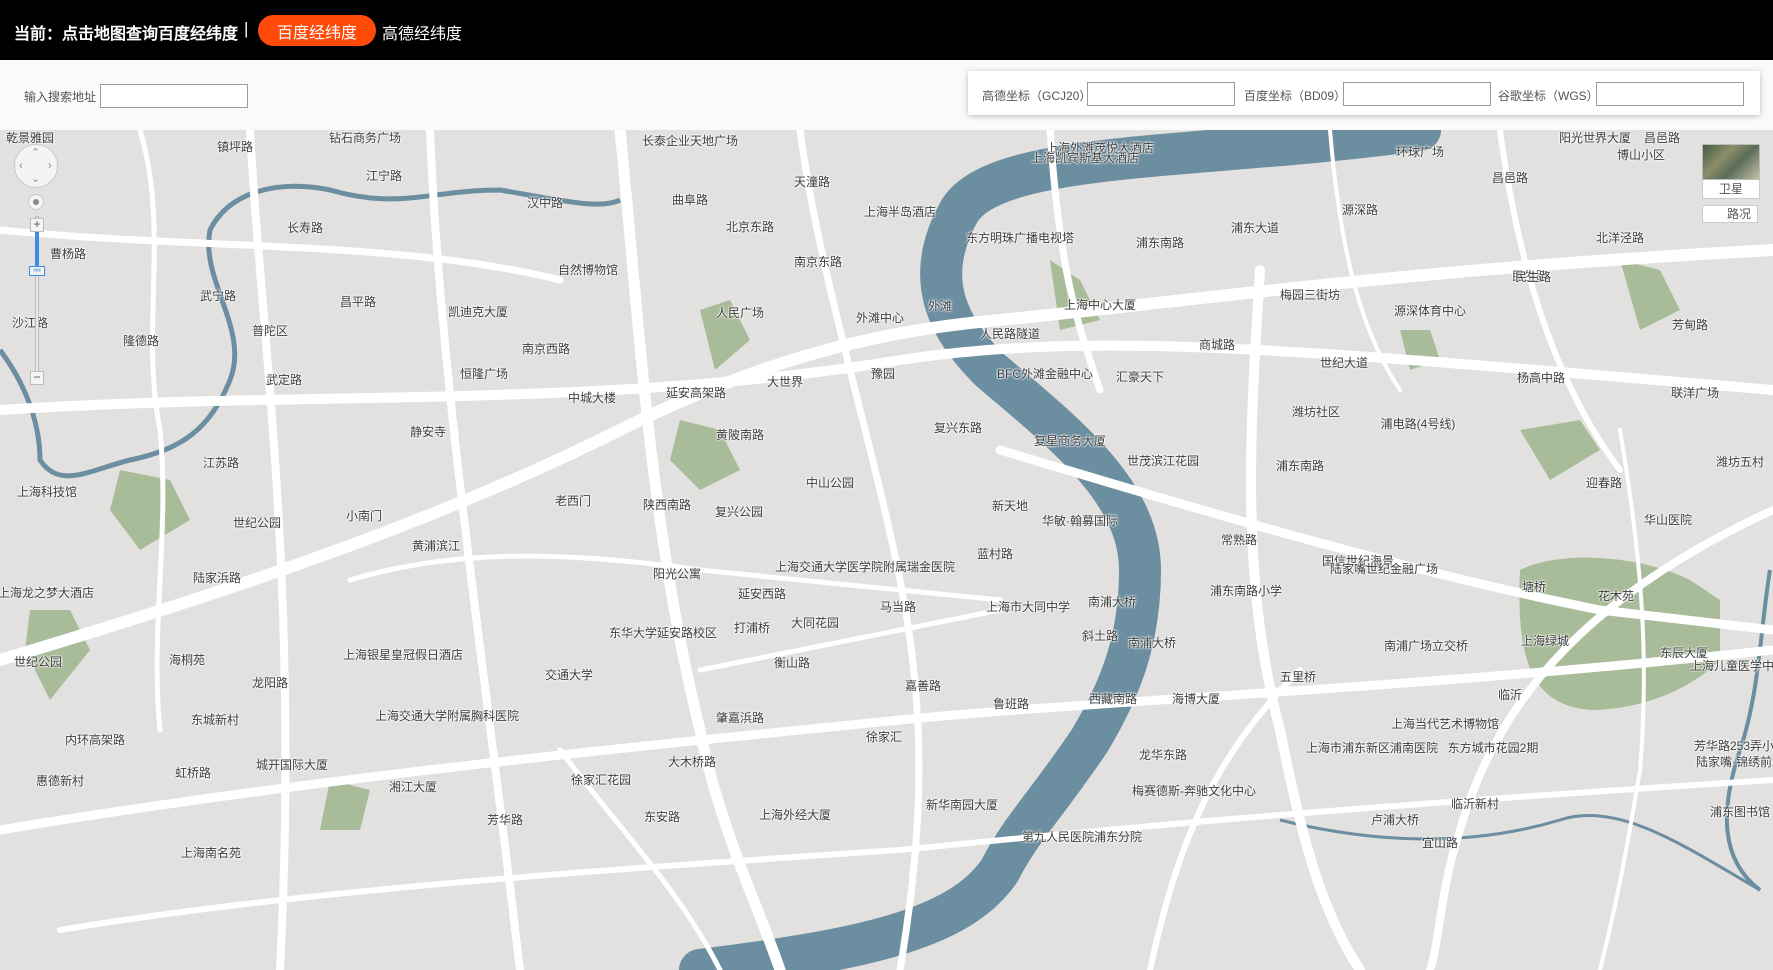 The height and width of the screenshot is (970, 1773). Describe the element at coordinates (30, 323) in the screenshot. I see `map-place-label: 沙江路` at that location.